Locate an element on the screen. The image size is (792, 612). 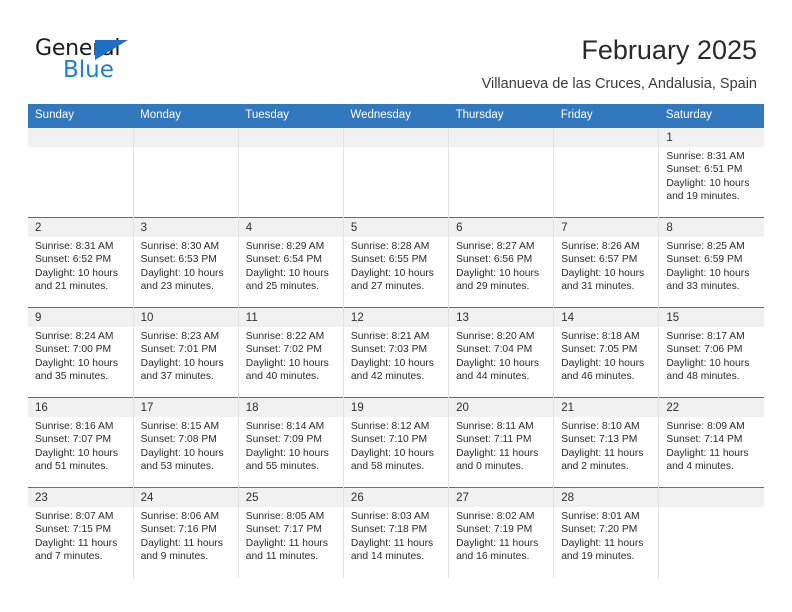
daylight-text-line2: and 35 minutes. is located at coordinates (72, 377).